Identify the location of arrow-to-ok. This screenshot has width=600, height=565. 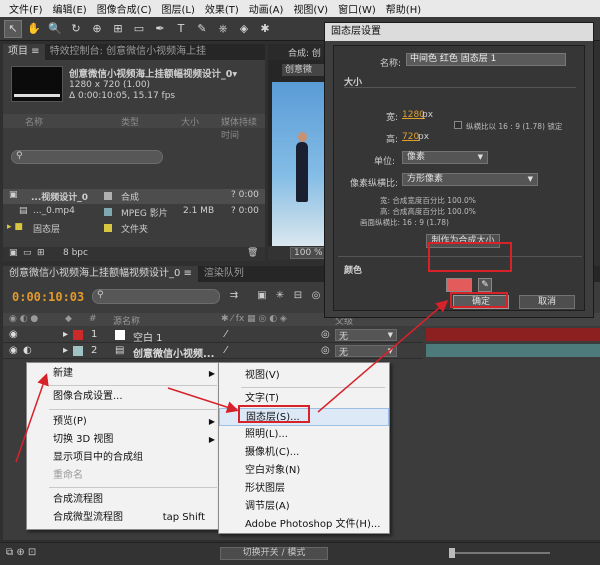
(383, 356).